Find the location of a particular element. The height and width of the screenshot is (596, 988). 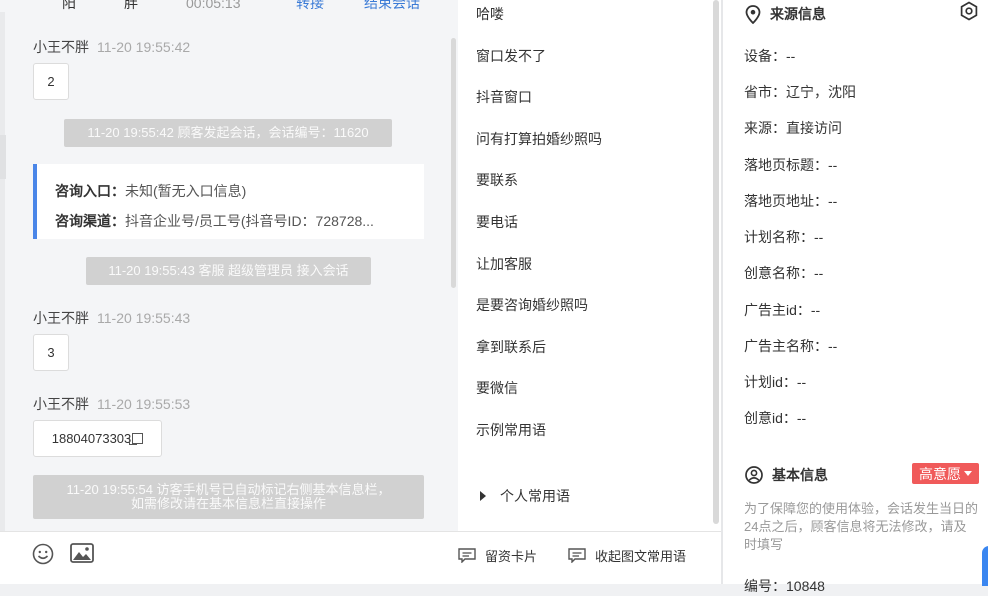

field-advertiser-name: 广告主名称：-- is located at coordinates (791, 346).